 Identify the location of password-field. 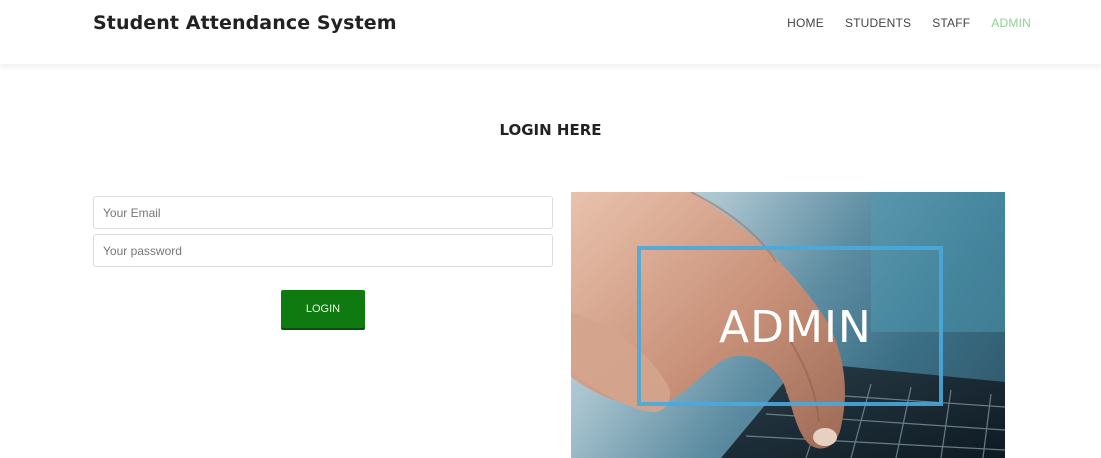
(323, 250).